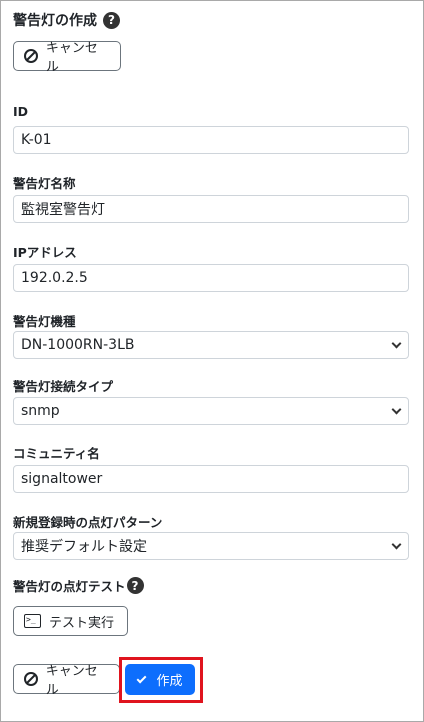 The image size is (424, 722). Describe the element at coordinates (211, 140) in the screenshot. I see `id-input: K-01` at that location.